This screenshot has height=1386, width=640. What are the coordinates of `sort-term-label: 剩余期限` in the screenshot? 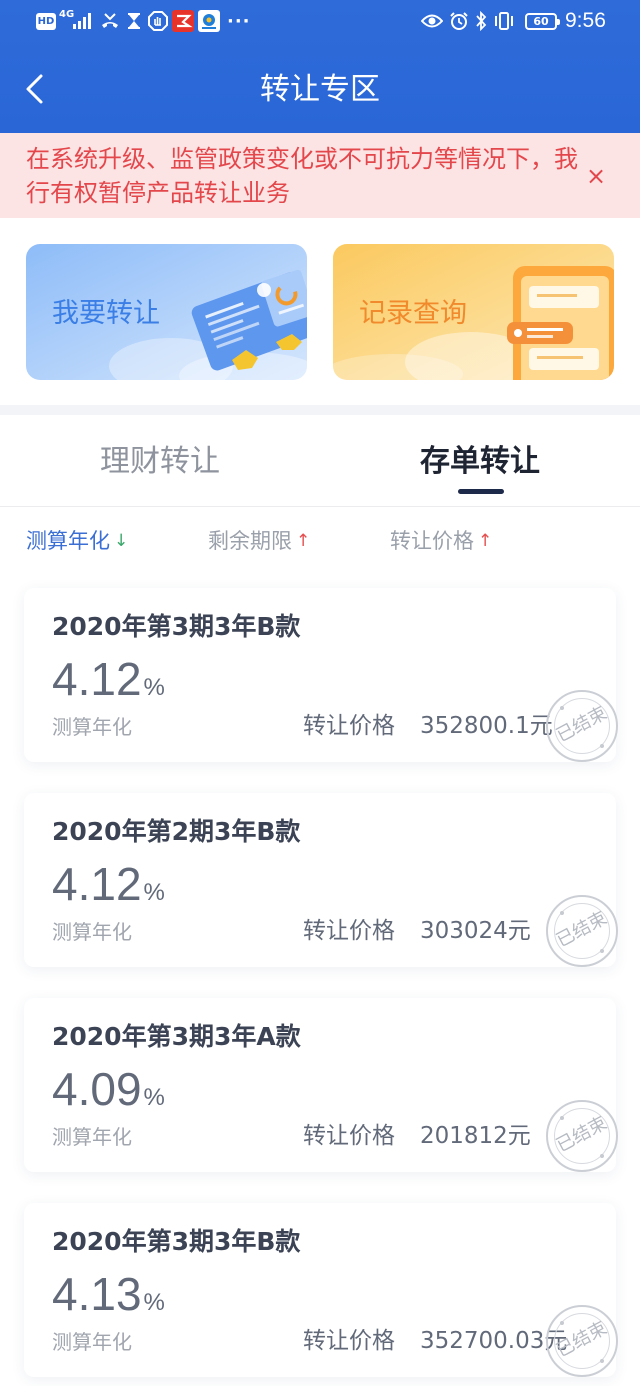 It's located at (250, 541).